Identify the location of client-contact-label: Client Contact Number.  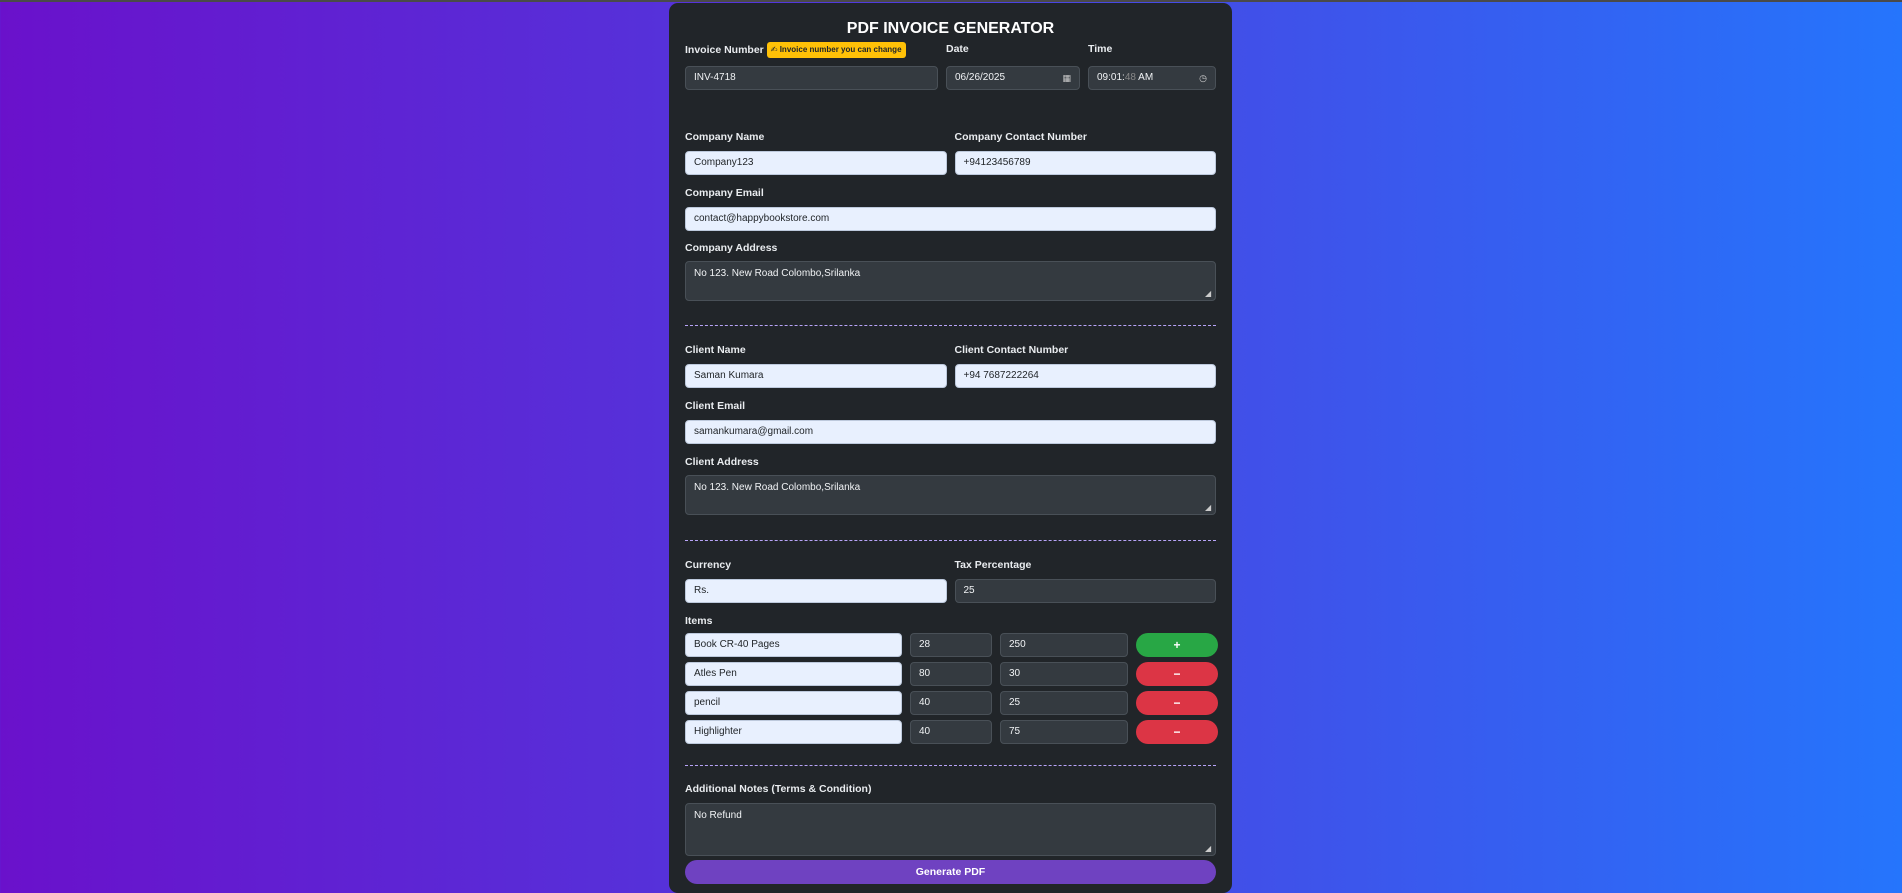
(1011, 350).